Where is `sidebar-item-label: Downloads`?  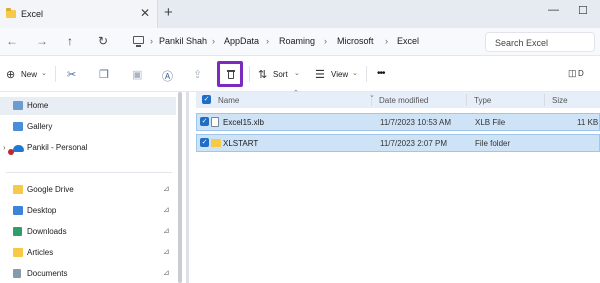 sidebar-item-label: Downloads is located at coordinates (47, 231).